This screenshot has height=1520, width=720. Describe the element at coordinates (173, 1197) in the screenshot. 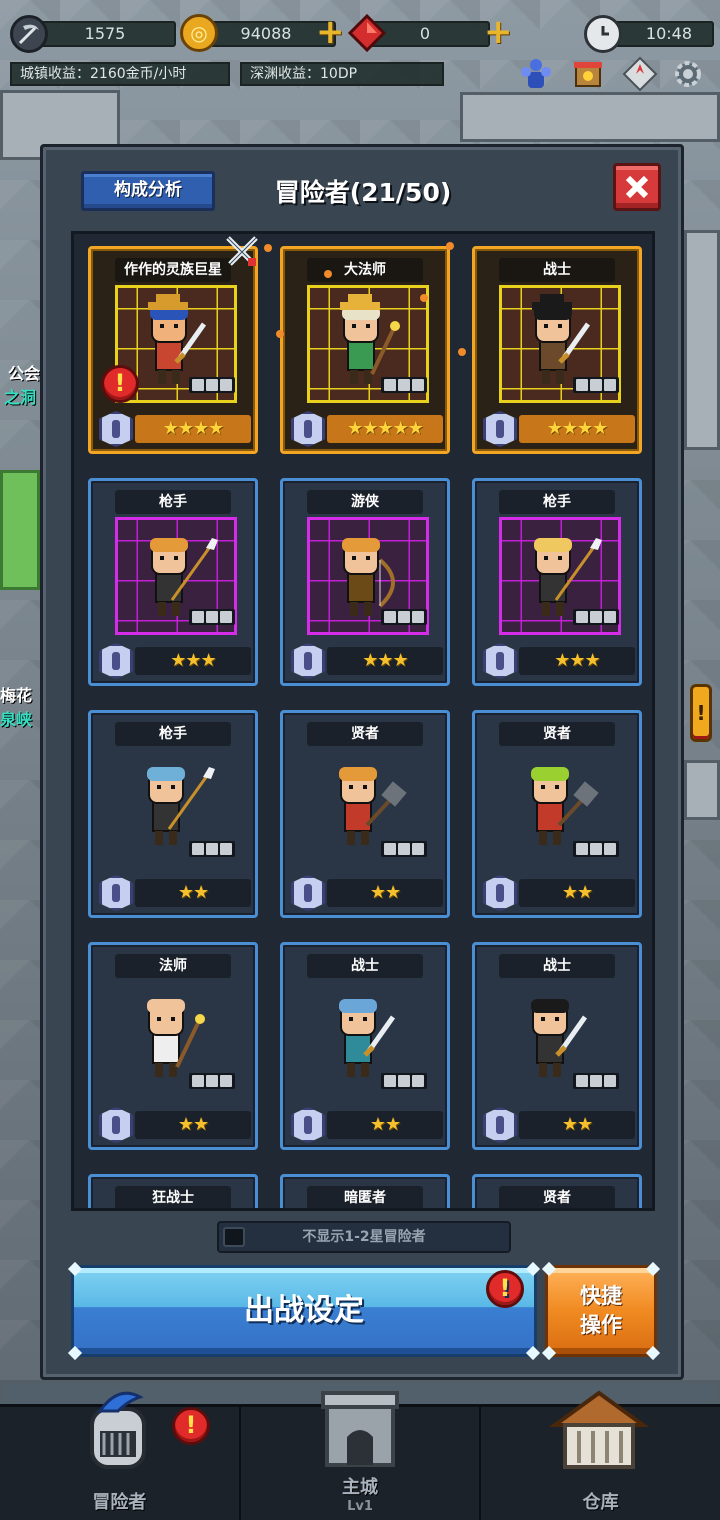

I see `adventurer-name: 狂战士` at that location.